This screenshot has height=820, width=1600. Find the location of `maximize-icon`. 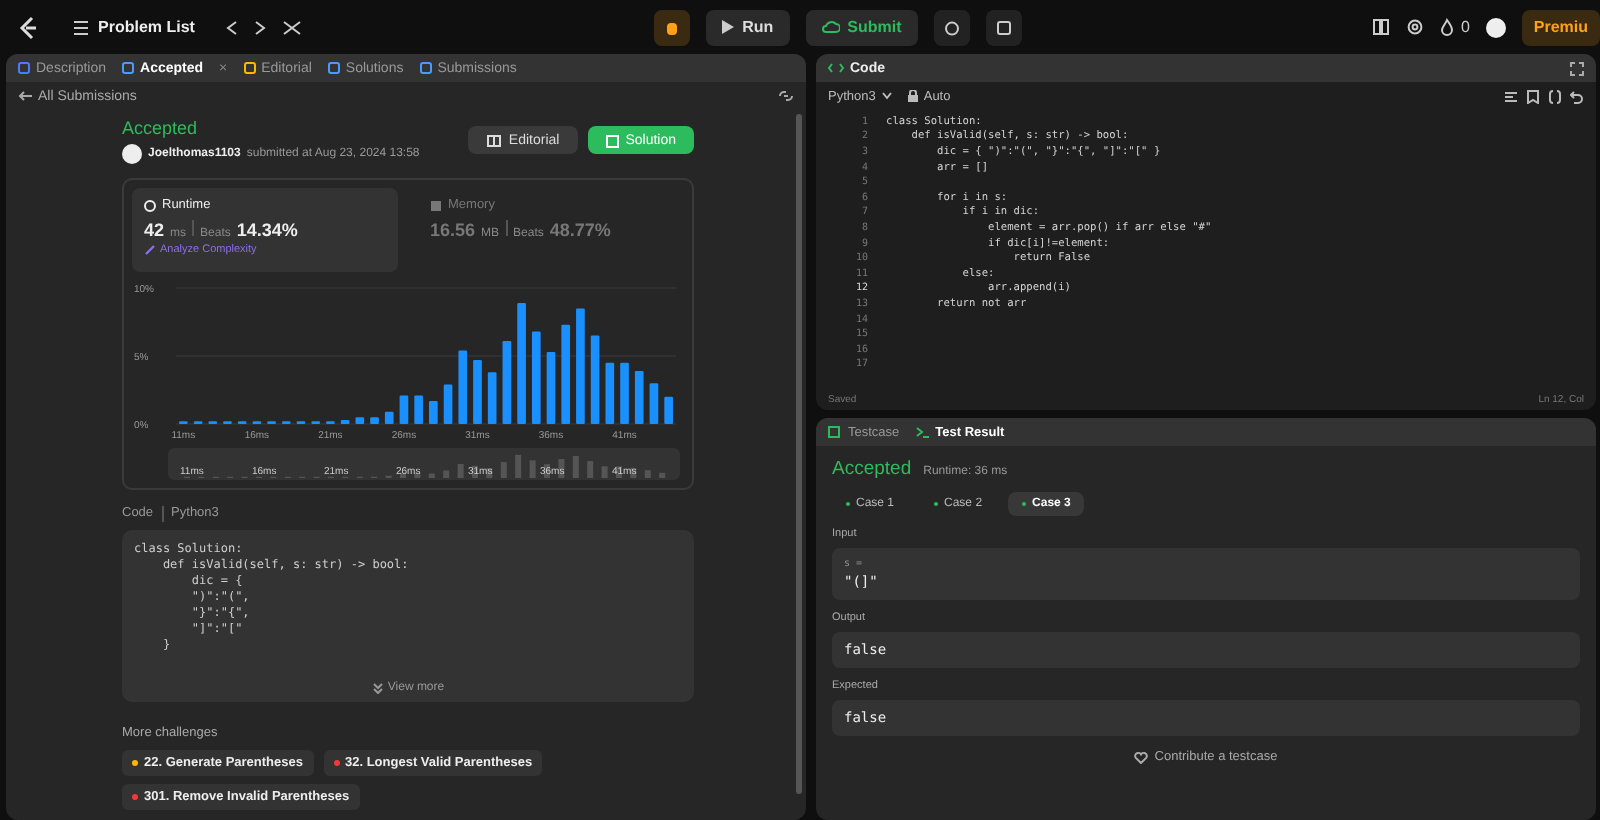

maximize-icon is located at coordinates (1577, 68).